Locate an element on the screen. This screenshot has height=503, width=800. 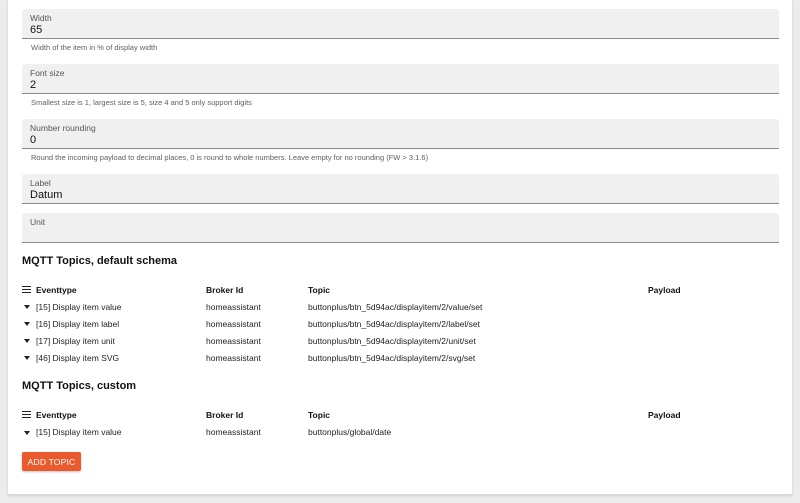
number-rounding-label: Number rounding is located at coordinates (63, 128).